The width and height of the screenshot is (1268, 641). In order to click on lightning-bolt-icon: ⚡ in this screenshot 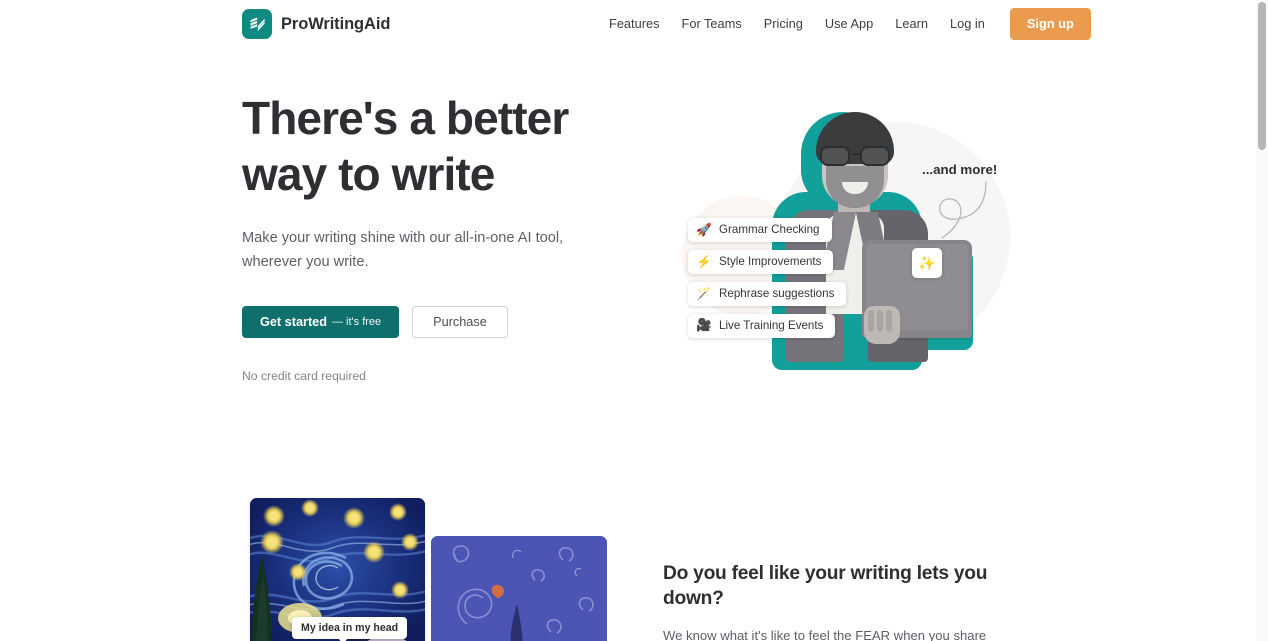, I will do `click(704, 261)`.